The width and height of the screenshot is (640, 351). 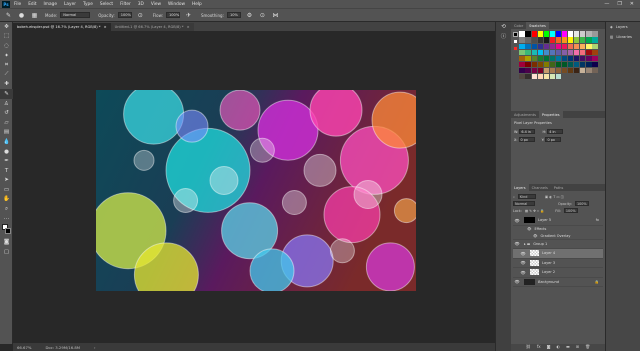 I want to click on layer-row: 👁 Layer 5 fx, so click(x=558, y=221).